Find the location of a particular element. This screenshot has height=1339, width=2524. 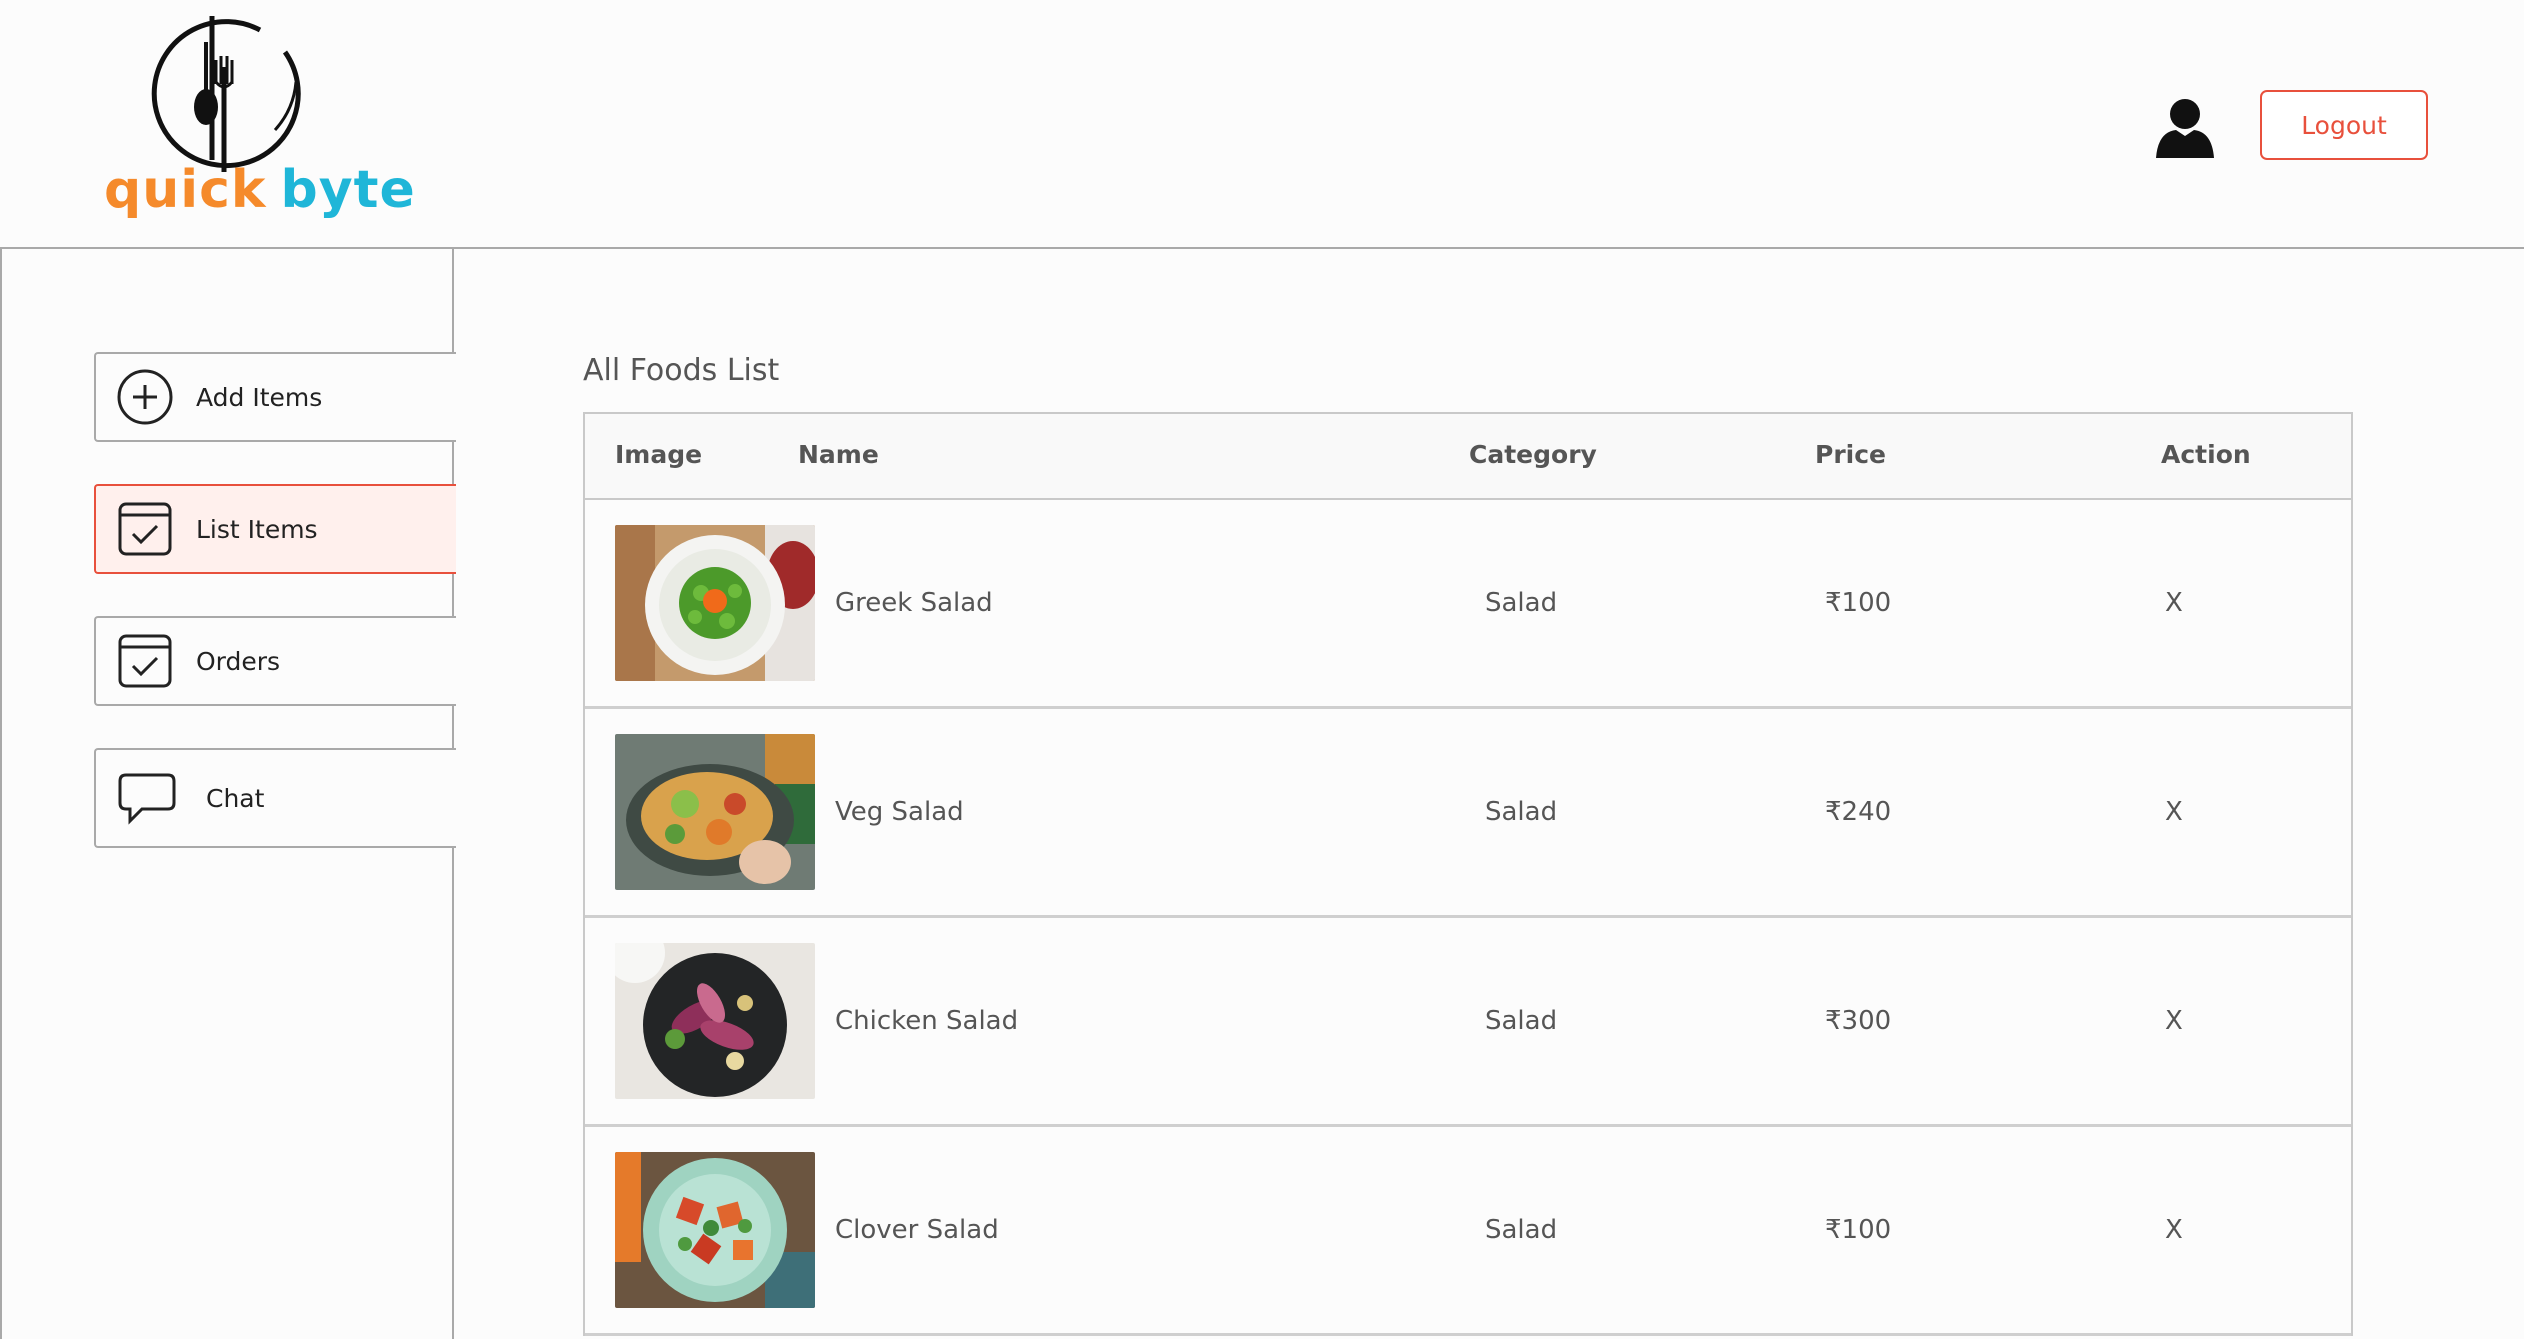

sidebar-item-chat: Chat is located at coordinates (275, 798).